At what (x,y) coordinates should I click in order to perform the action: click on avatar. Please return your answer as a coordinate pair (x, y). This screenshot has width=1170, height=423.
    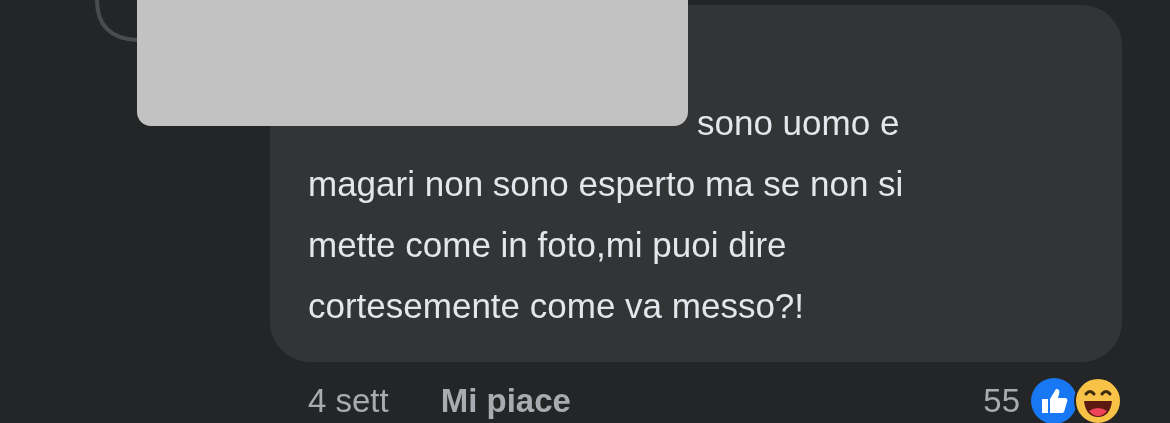
    Looking at the image, I should click on (115, 21).